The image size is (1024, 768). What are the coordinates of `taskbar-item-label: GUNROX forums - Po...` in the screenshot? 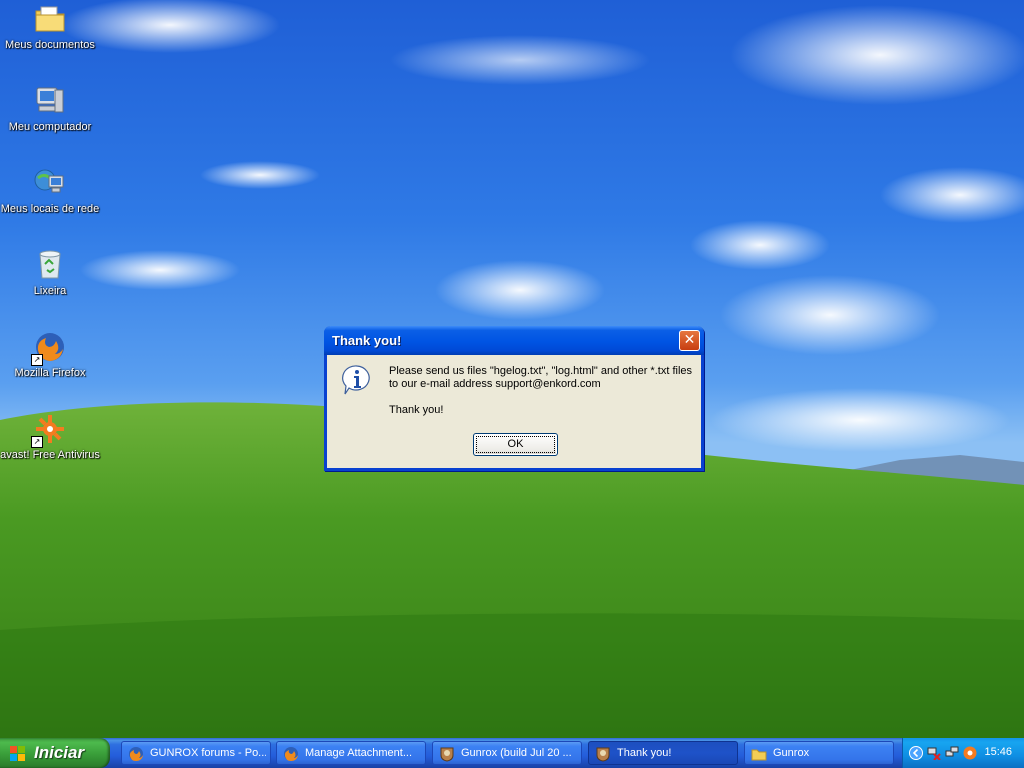 It's located at (208, 753).